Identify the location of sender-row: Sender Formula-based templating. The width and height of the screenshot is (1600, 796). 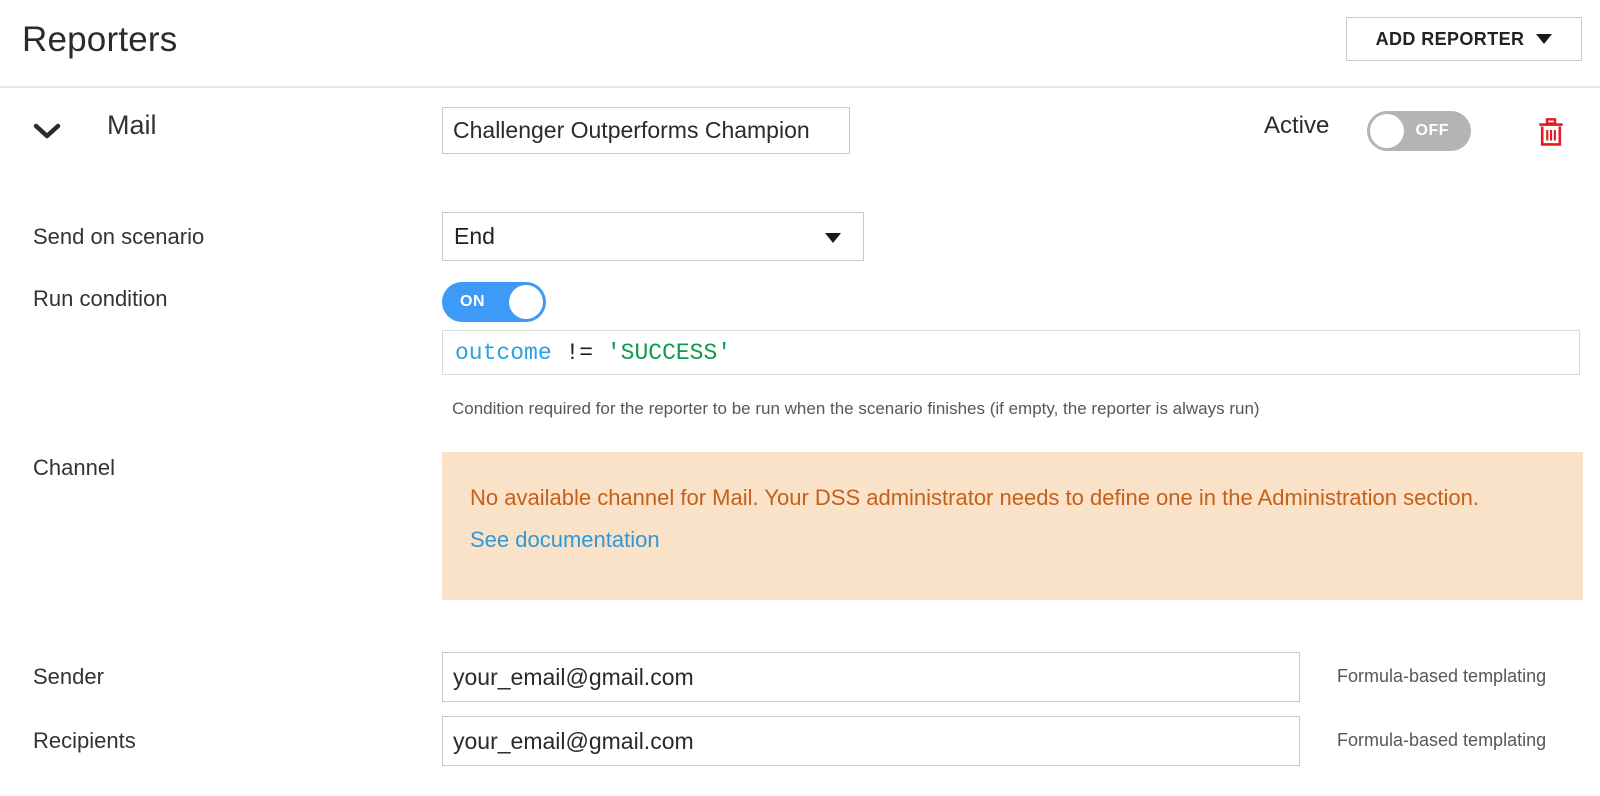
(800, 679).